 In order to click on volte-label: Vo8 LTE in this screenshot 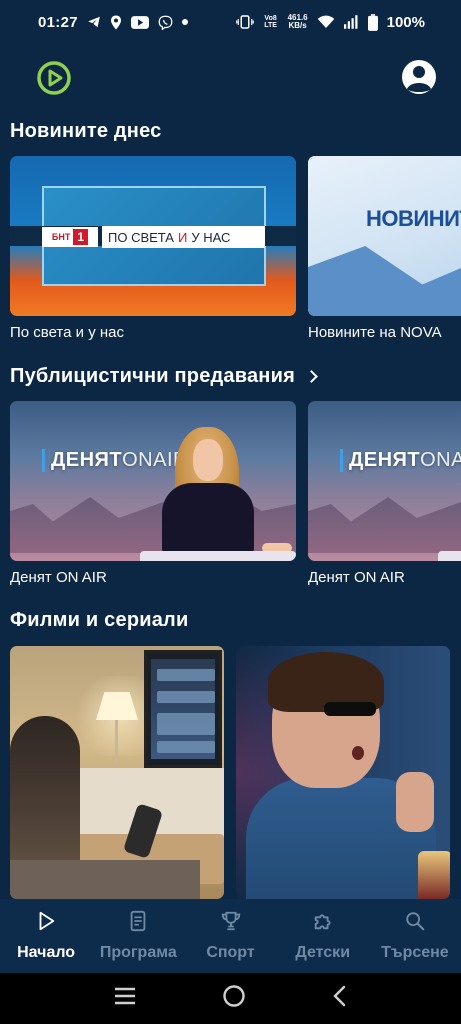, I will do `click(270, 22)`.